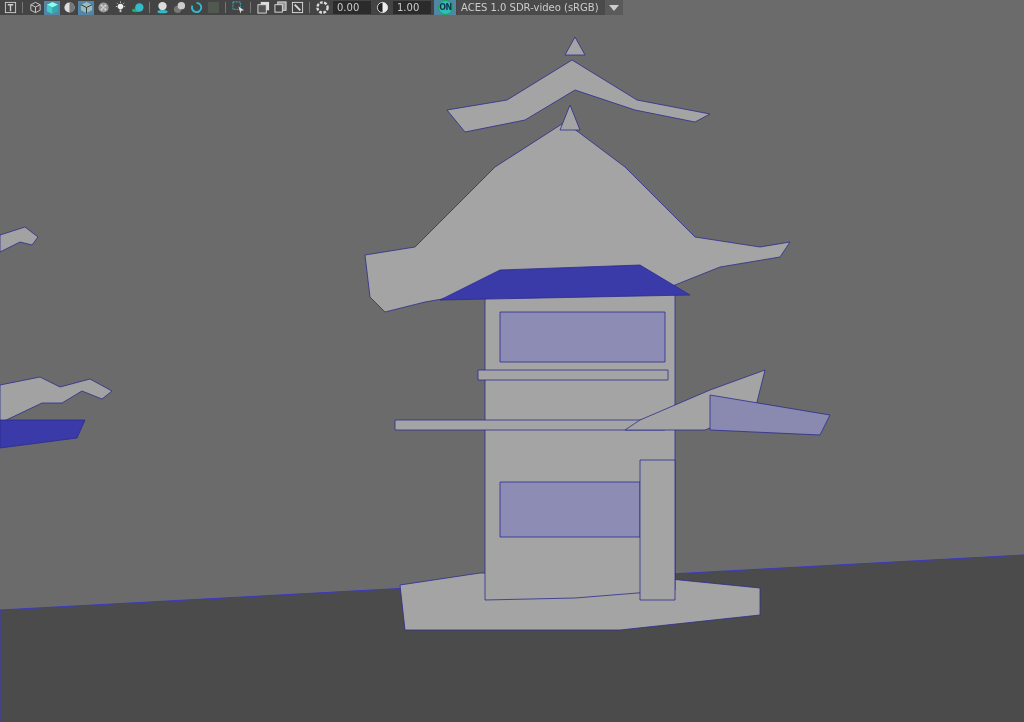 The image size is (1024, 722). I want to click on shaded-cube-icon, so click(52, 7).